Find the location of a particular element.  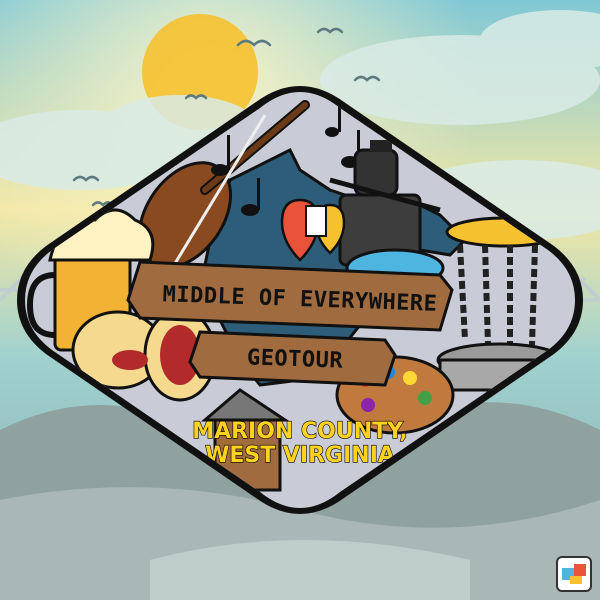

geocaching-logo-icon is located at coordinates (574, 574).